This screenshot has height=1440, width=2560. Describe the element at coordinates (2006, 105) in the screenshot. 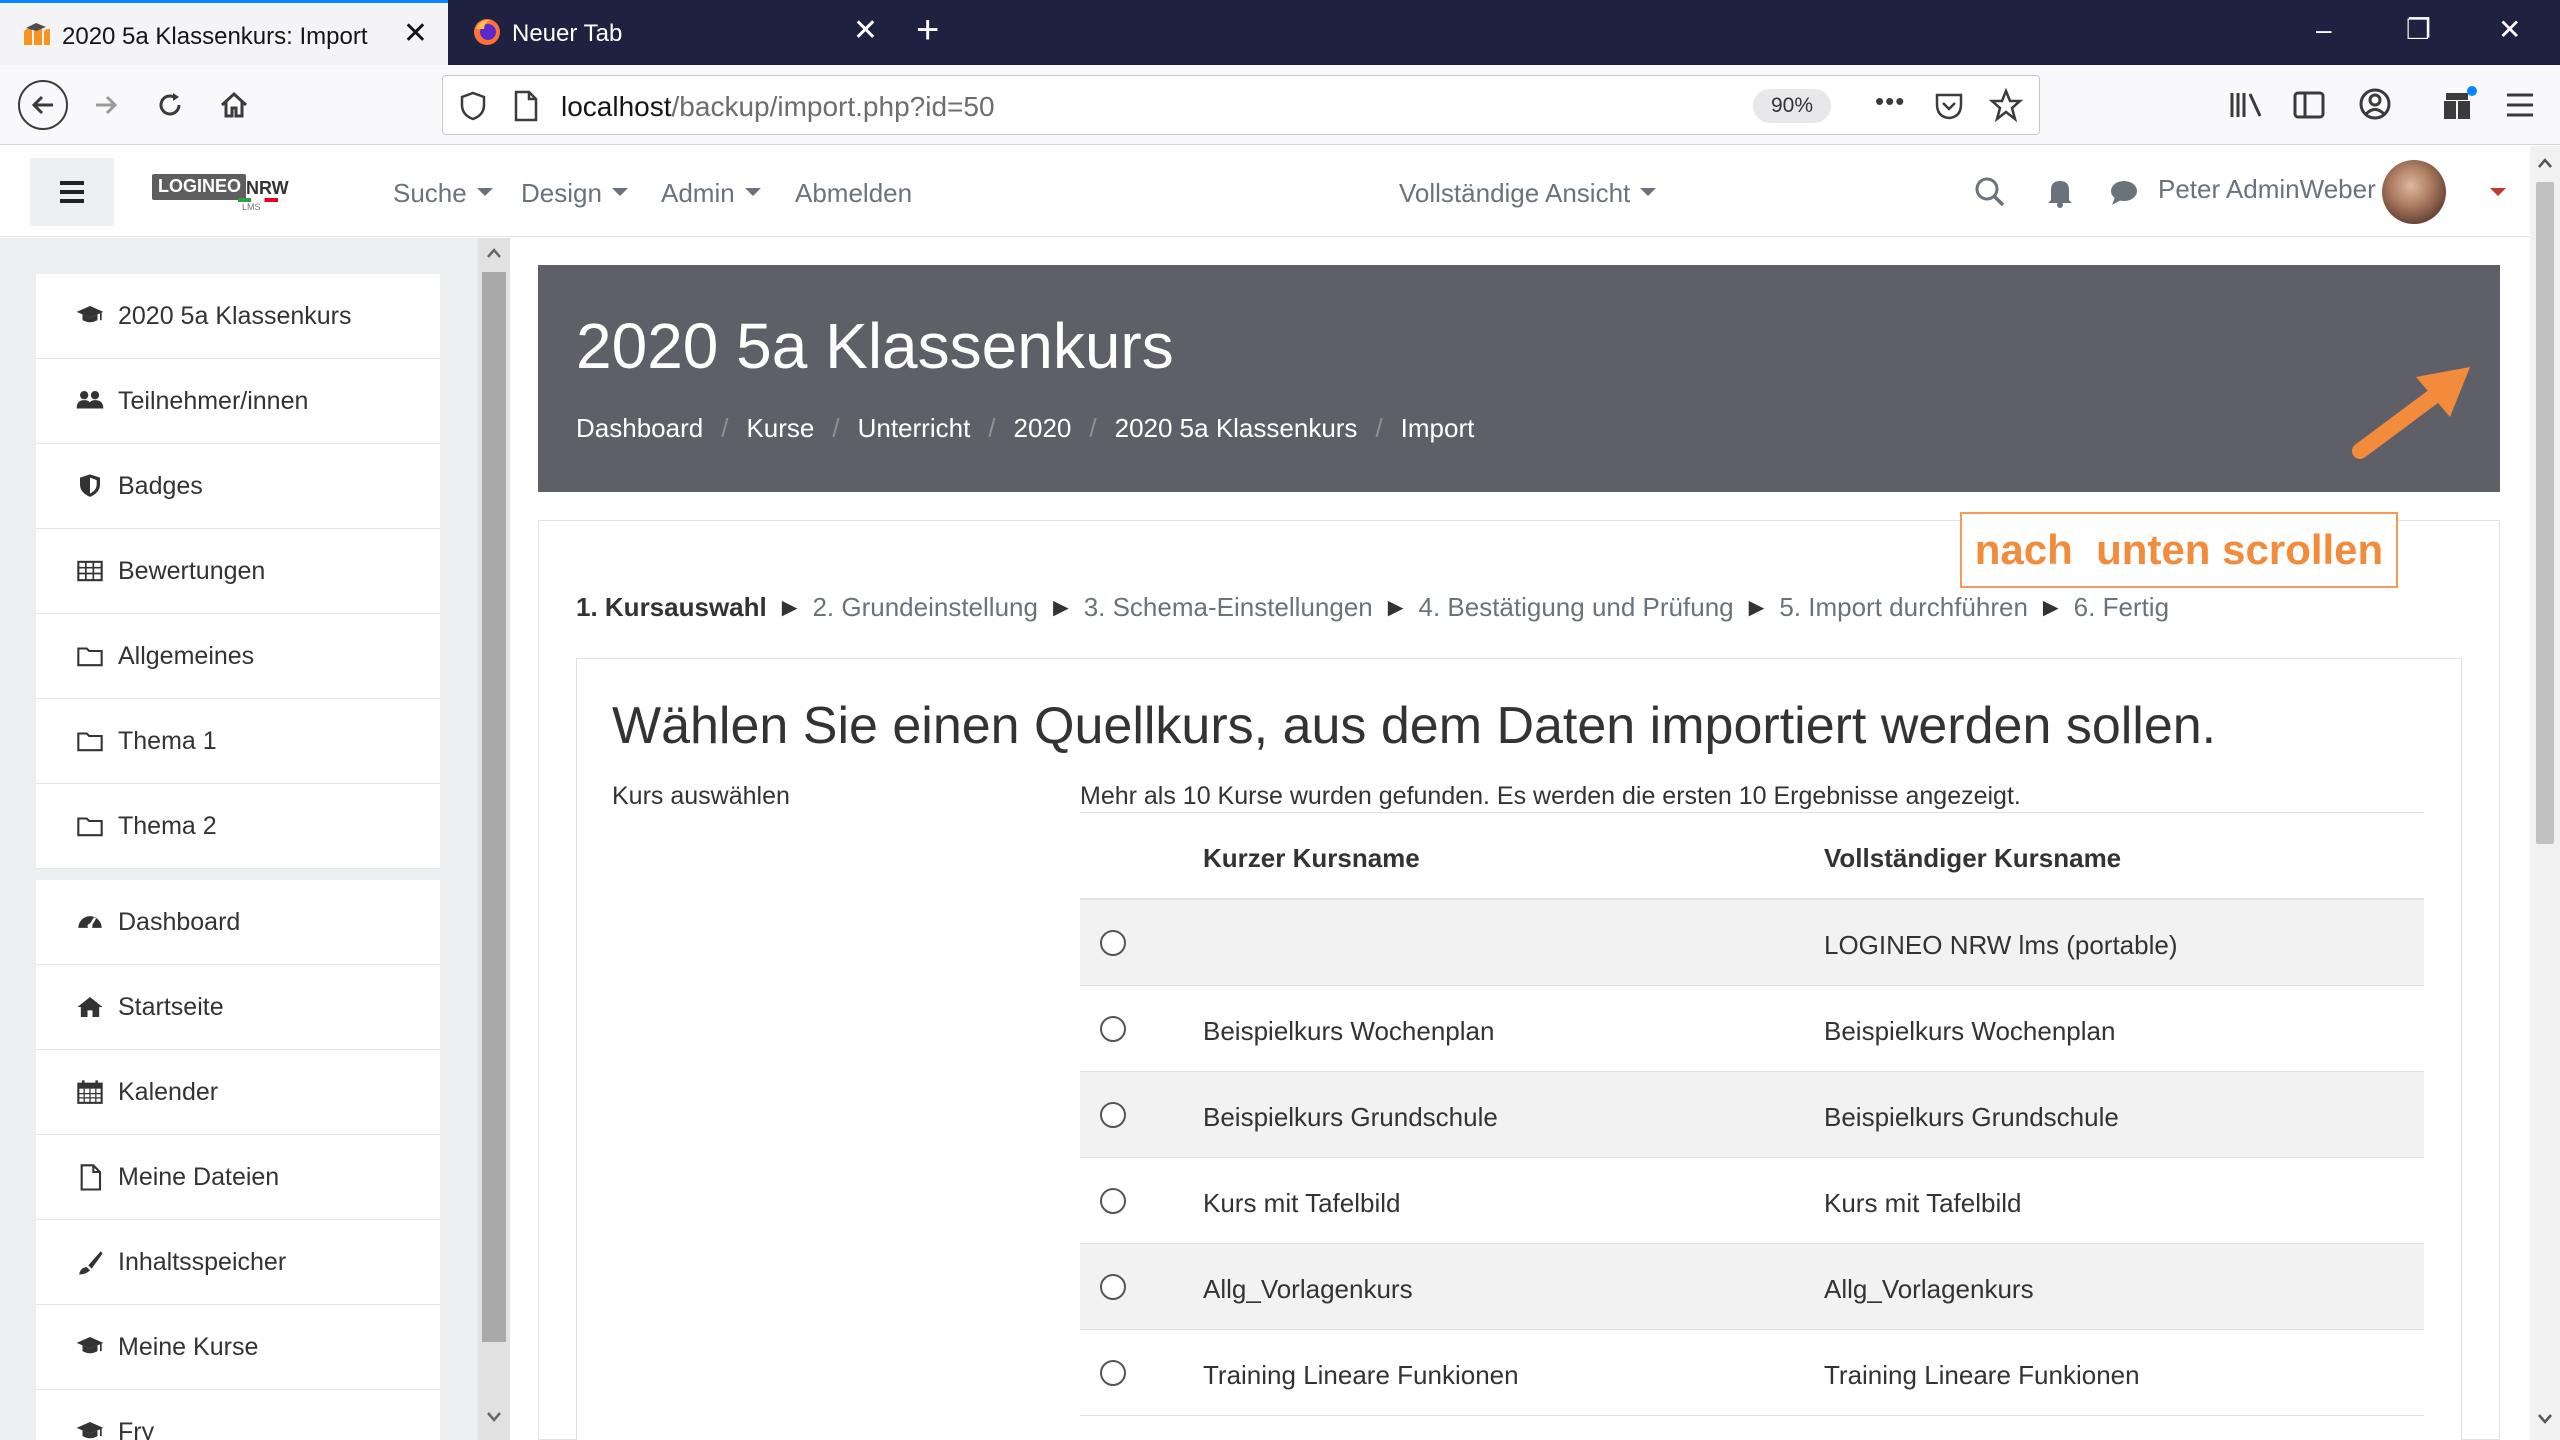

I see `bookmark-star-icon` at that location.